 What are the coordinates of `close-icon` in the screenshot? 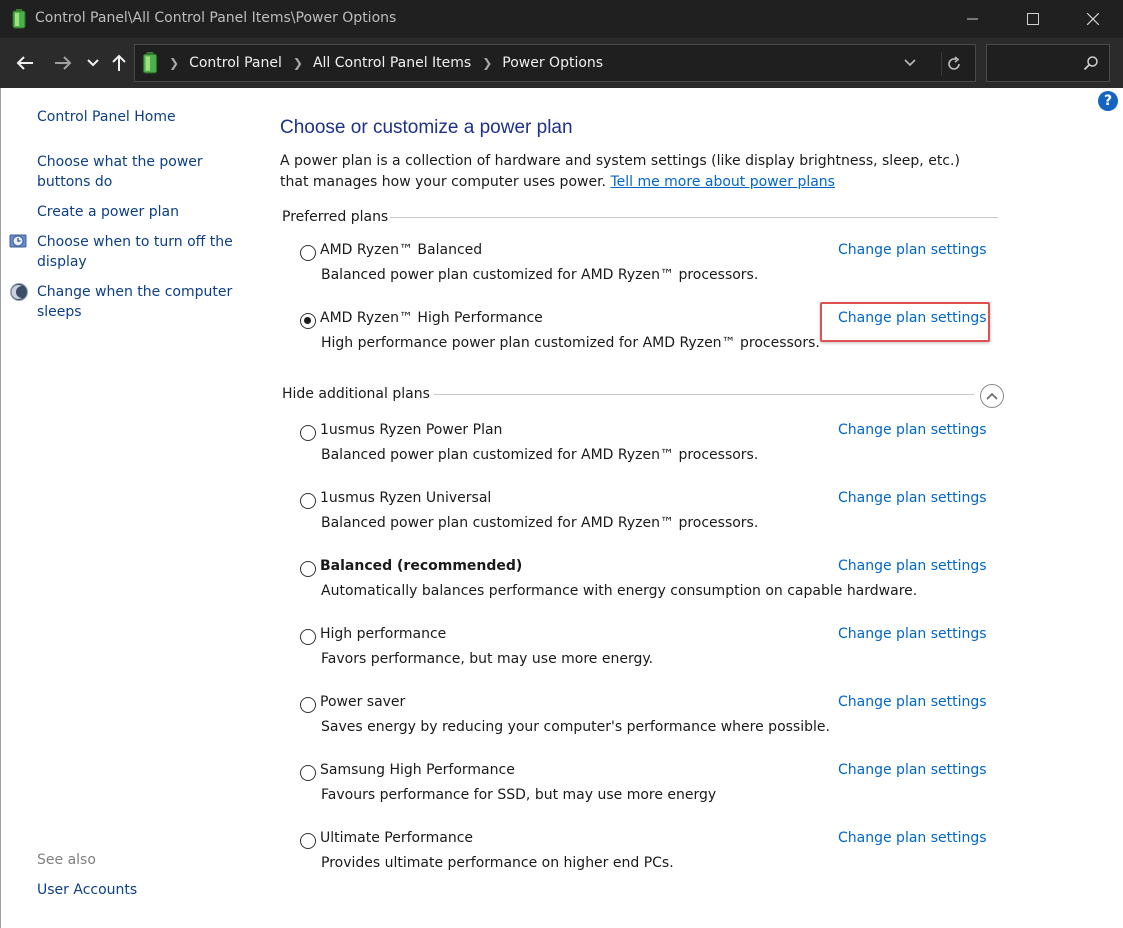 It's located at (1093, 19).